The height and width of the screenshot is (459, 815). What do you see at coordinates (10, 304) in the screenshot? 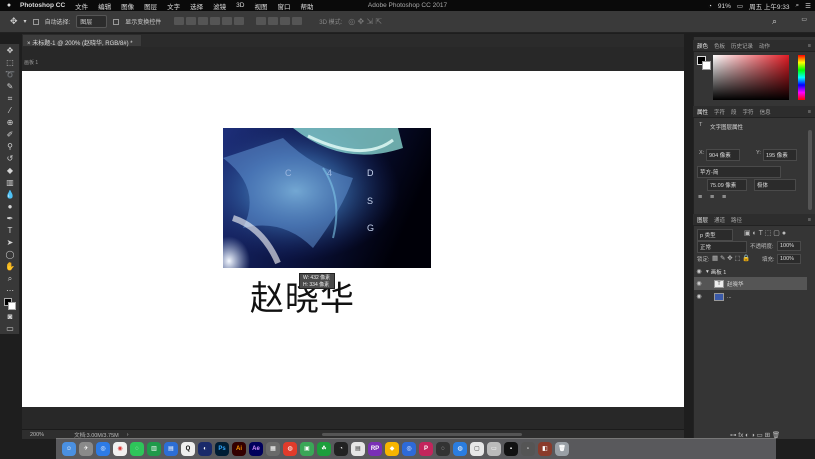
I see `color-swatches-icon` at bounding box center [10, 304].